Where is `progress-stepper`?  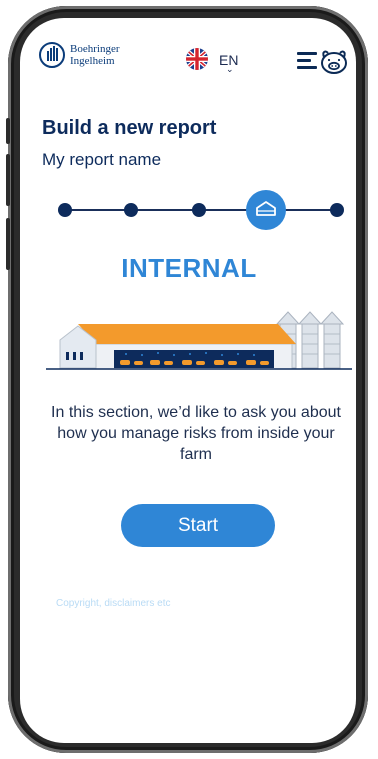 progress-stepper is located at coordinates (203, 210).